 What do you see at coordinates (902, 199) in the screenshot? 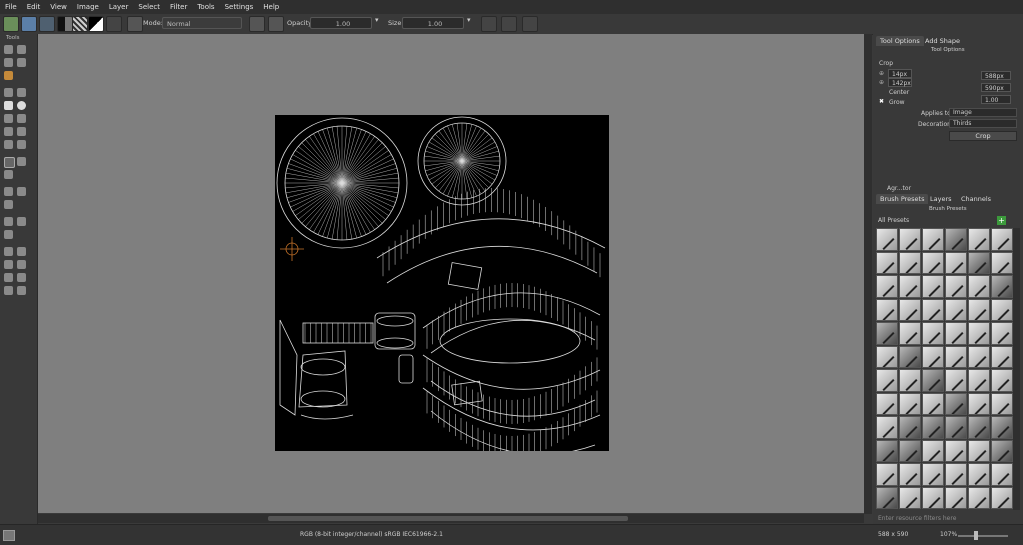
I see `tab-brush-presets: Brush Presets` at bounding box center [902, 199].